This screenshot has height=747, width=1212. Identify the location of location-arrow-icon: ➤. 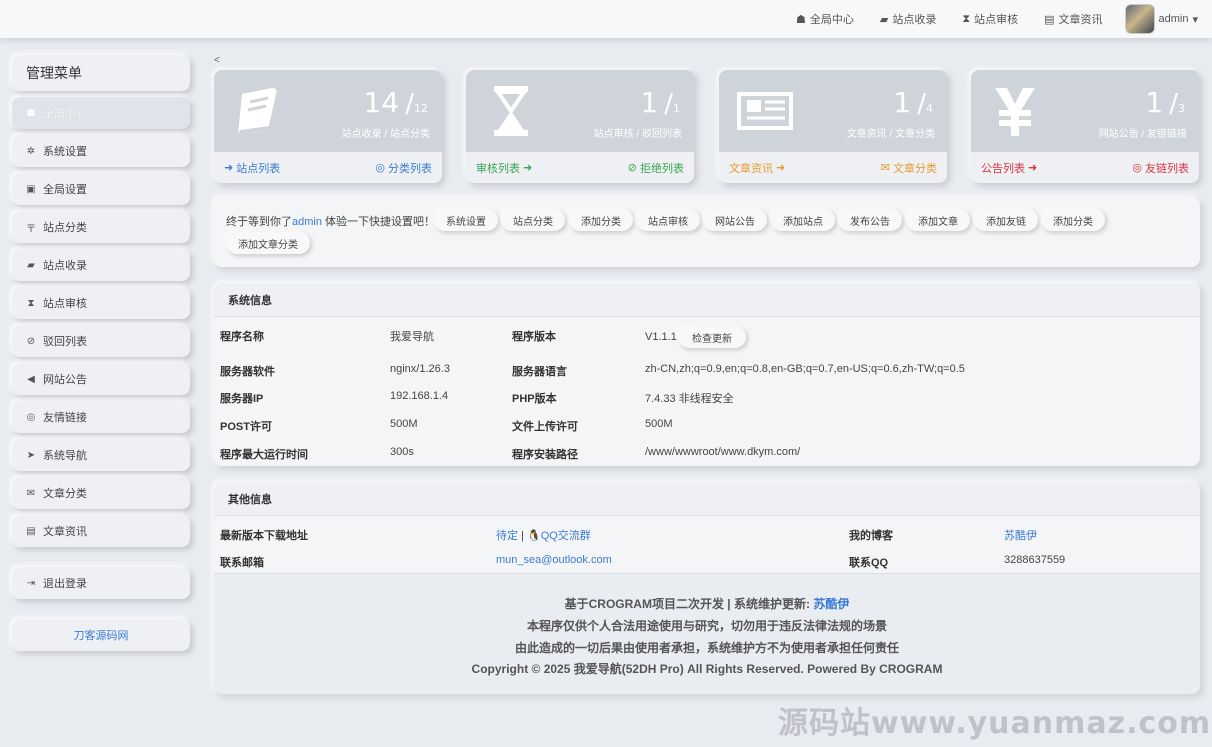
(31, 455).